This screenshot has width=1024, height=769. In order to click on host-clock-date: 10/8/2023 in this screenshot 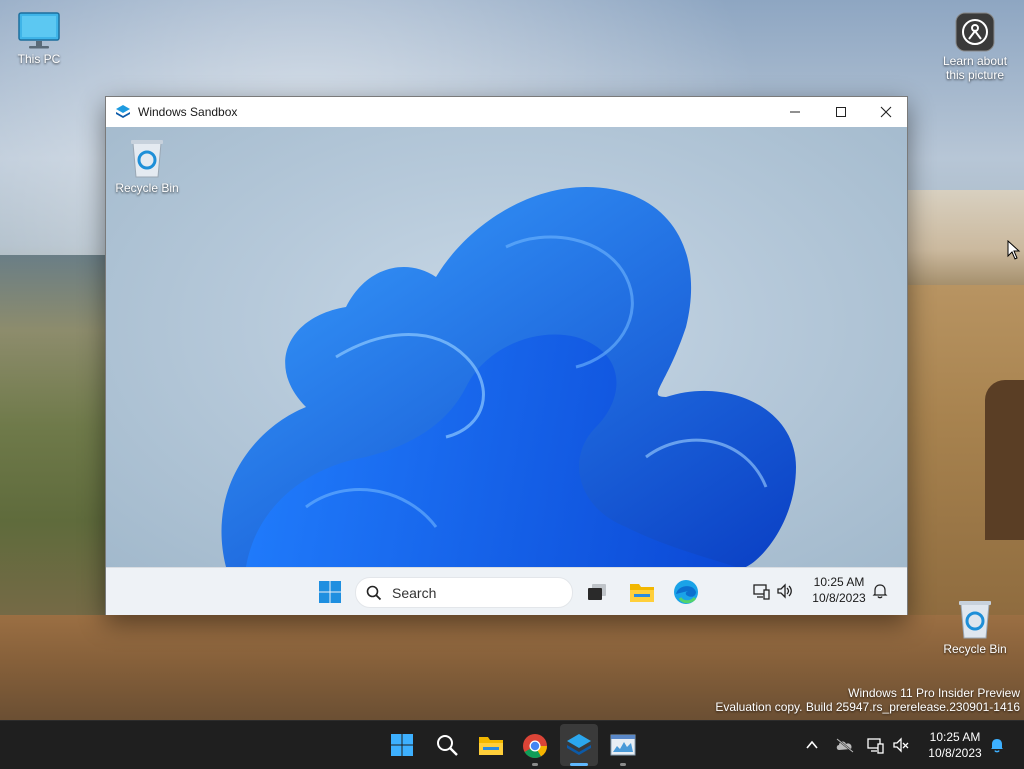, I will do `click(955, 753)`.